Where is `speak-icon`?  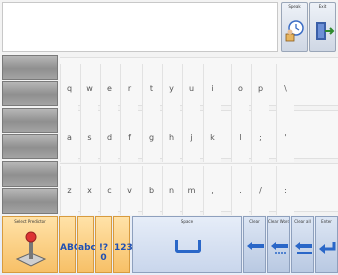
speak-icon is located at coordinates (294, 31).